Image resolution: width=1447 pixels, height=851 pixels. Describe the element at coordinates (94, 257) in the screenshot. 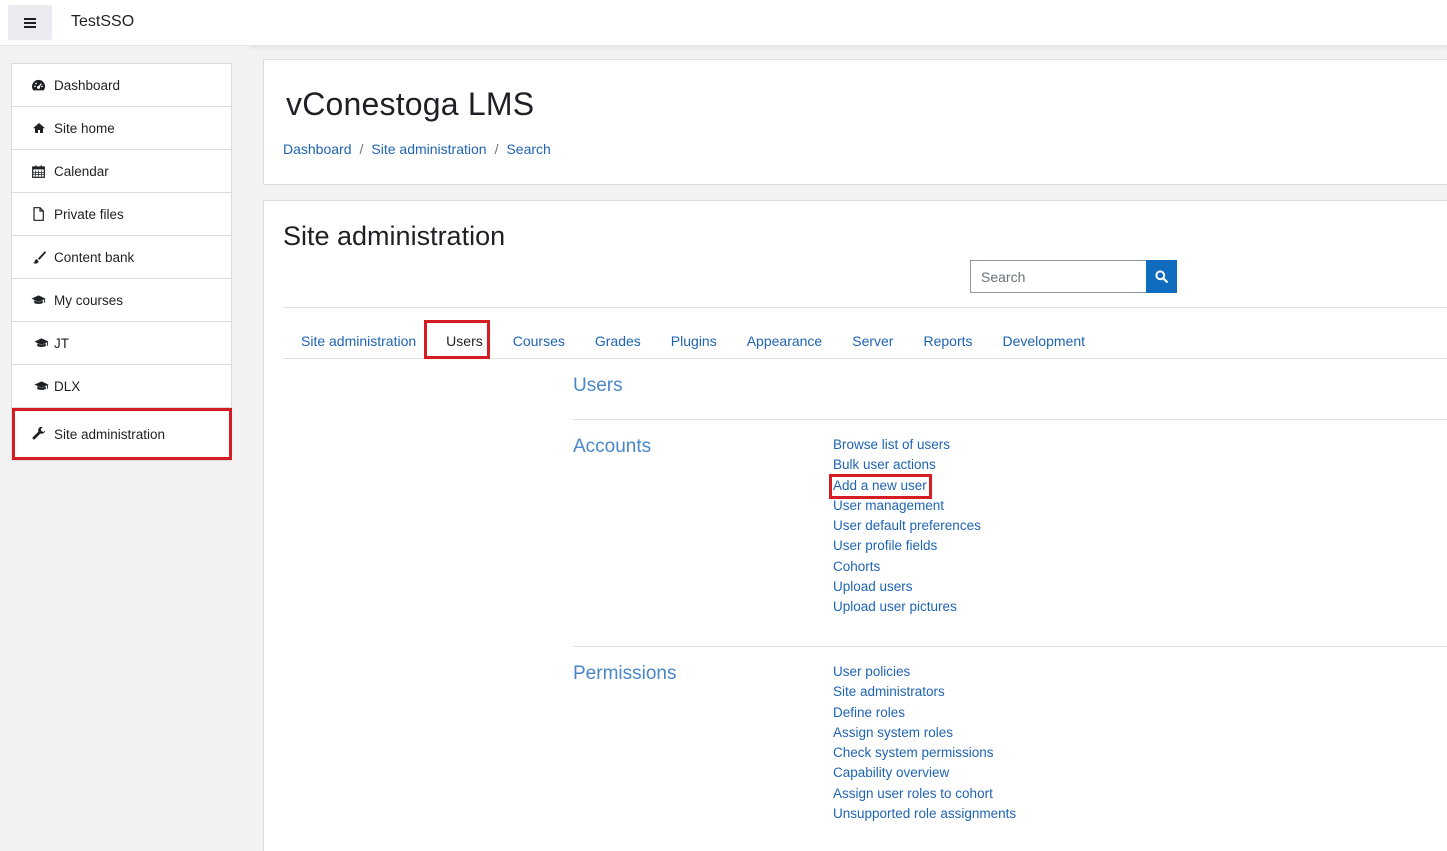

I see `sidebar-item-label: Content bank` at that location.